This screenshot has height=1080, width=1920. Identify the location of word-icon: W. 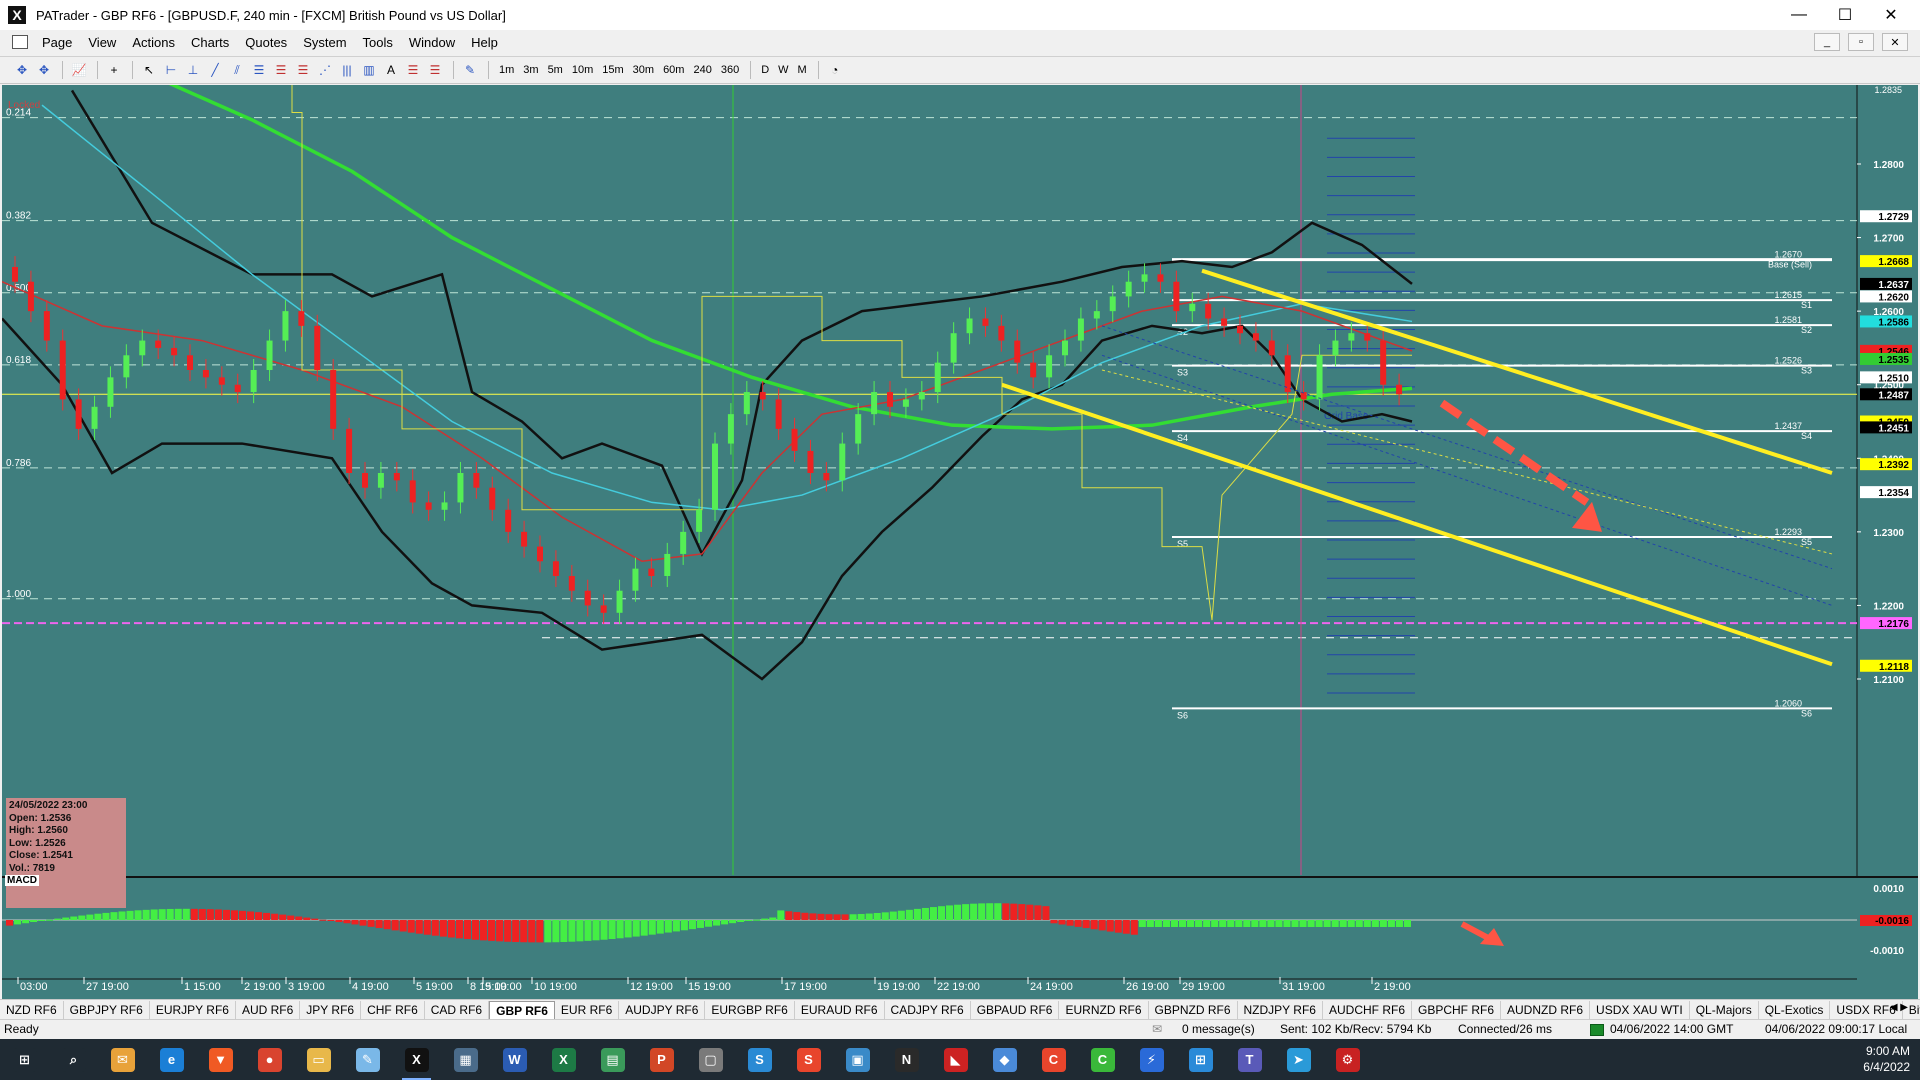
(514, 1059).